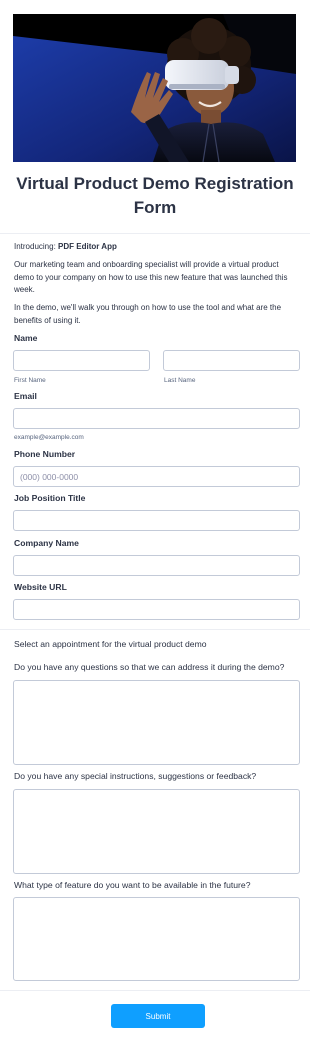 This screenshot has height=1044, width=320. I want to click on future-feature-textarea, so click(156, 939).